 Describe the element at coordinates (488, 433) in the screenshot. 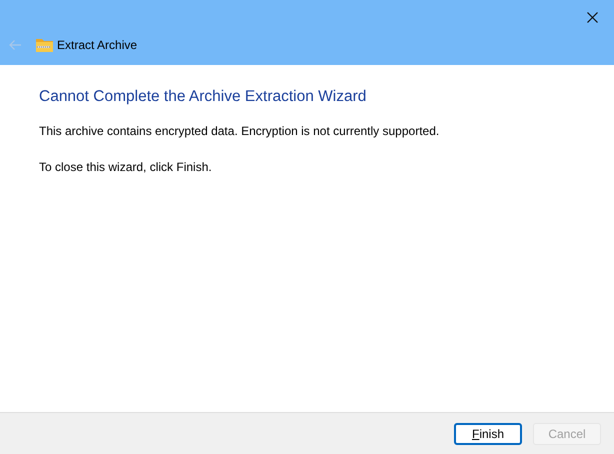

I see `dialog-button: Finish` at that location.